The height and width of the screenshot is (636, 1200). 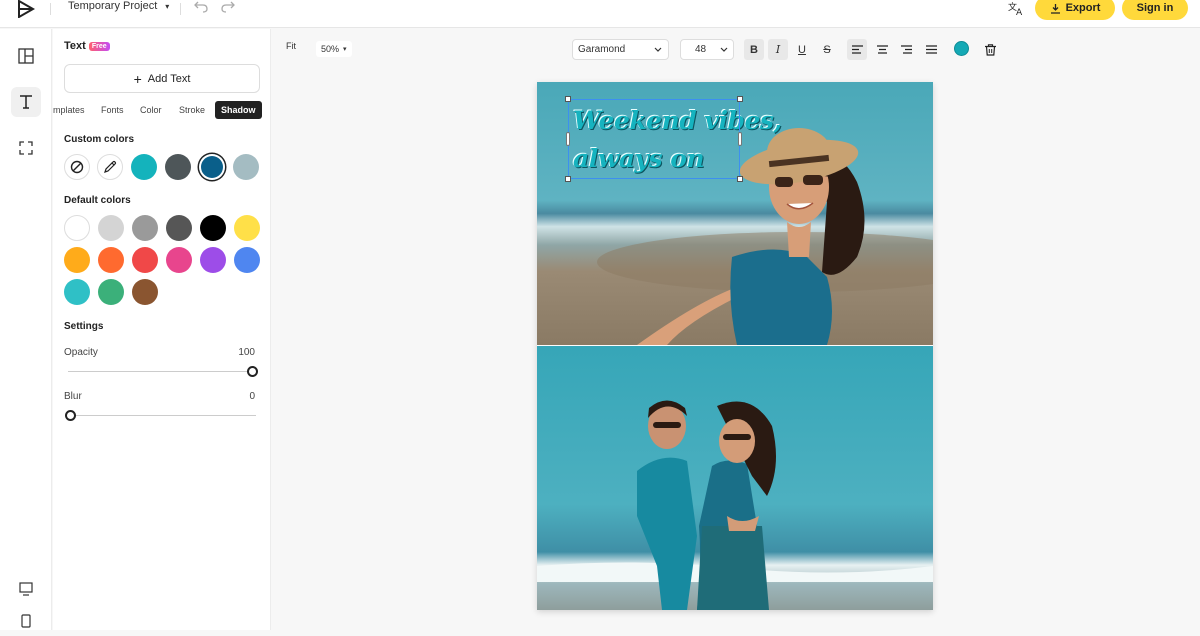 I want to click on zoom-dropdown: 50% ▾, so click(x=334, y=49).